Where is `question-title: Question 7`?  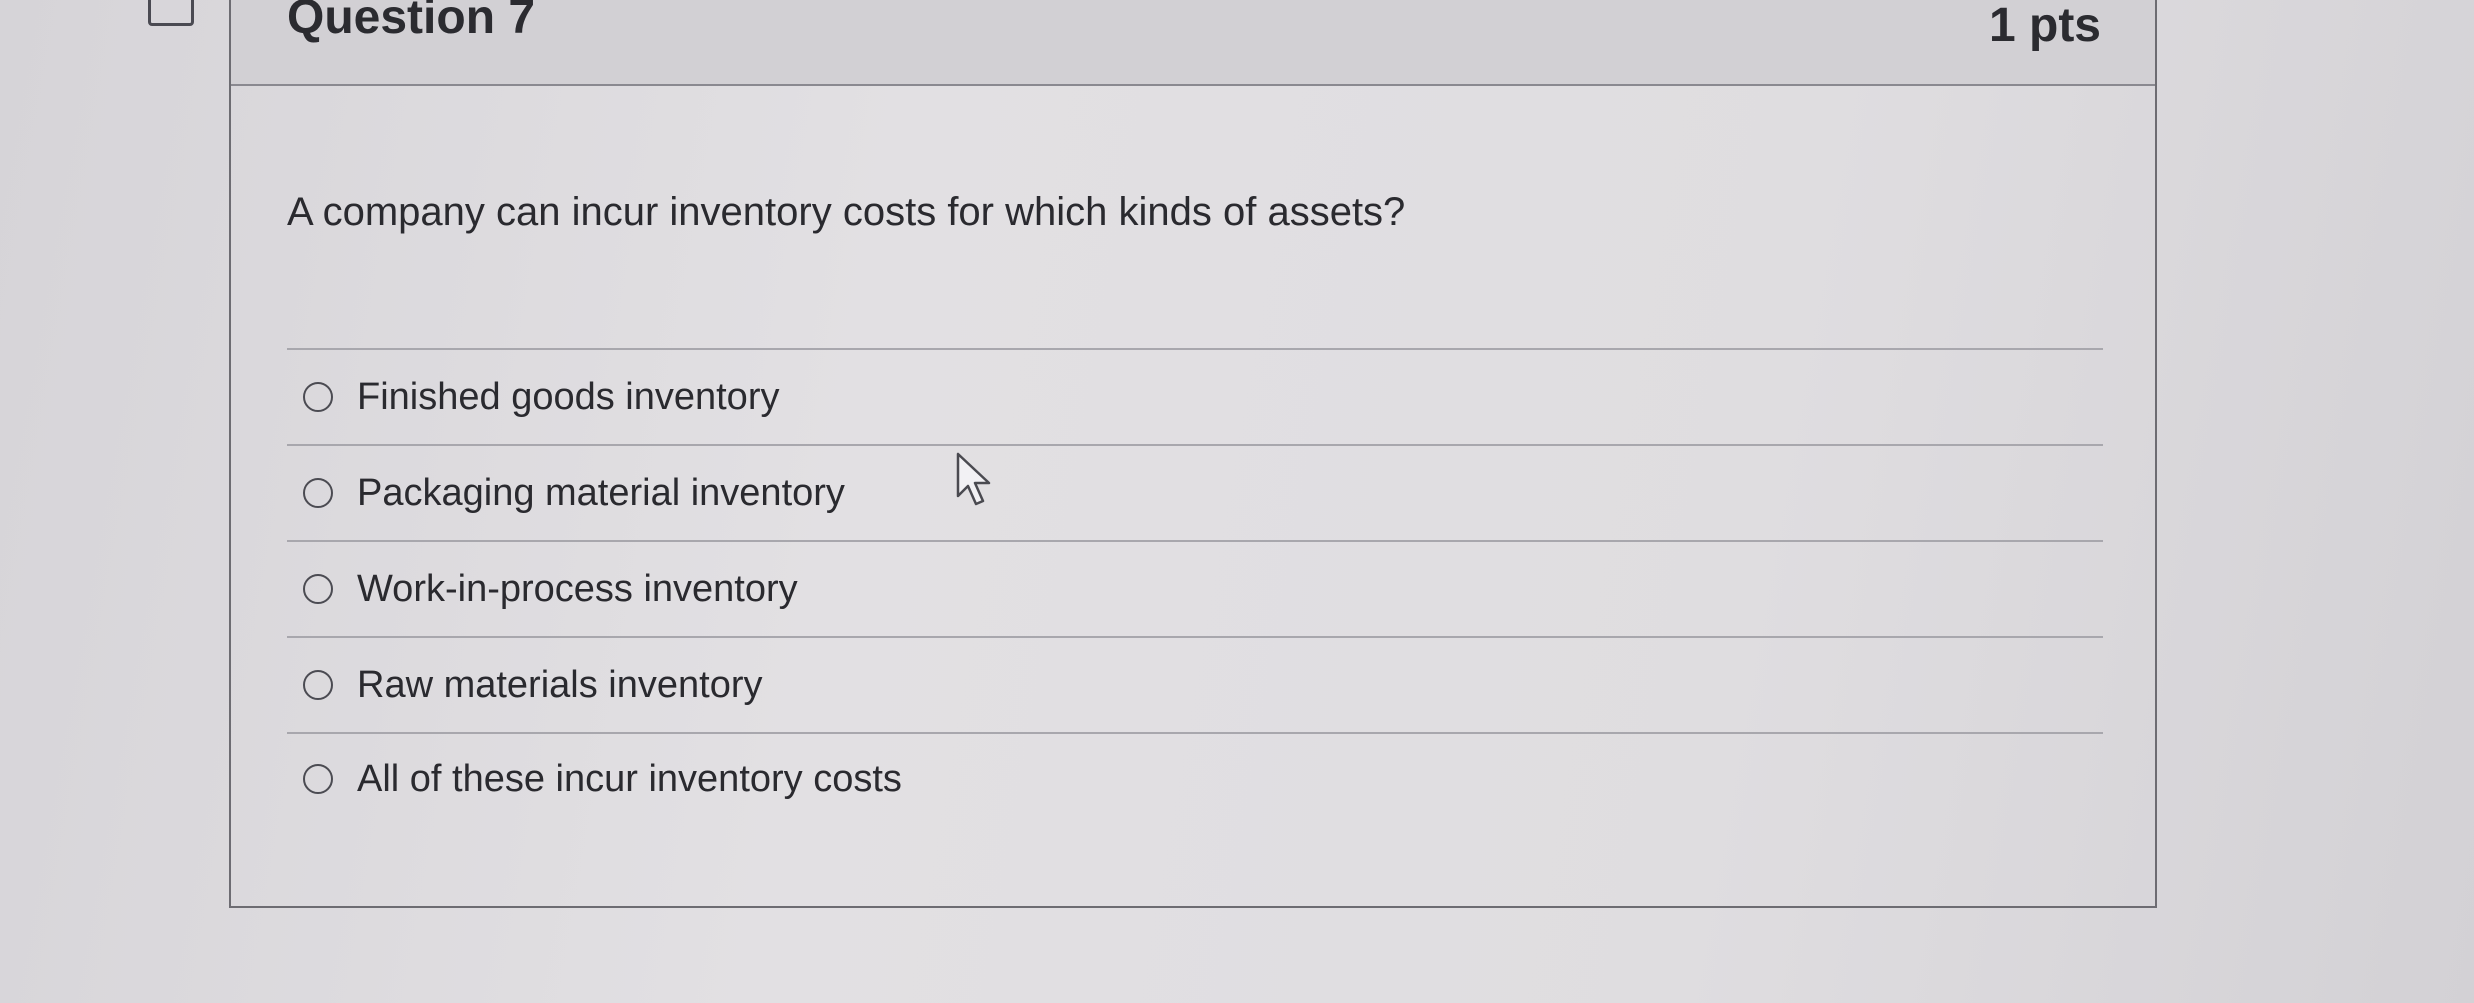 question-title: Question 7 is located at coordinates (411, 22).